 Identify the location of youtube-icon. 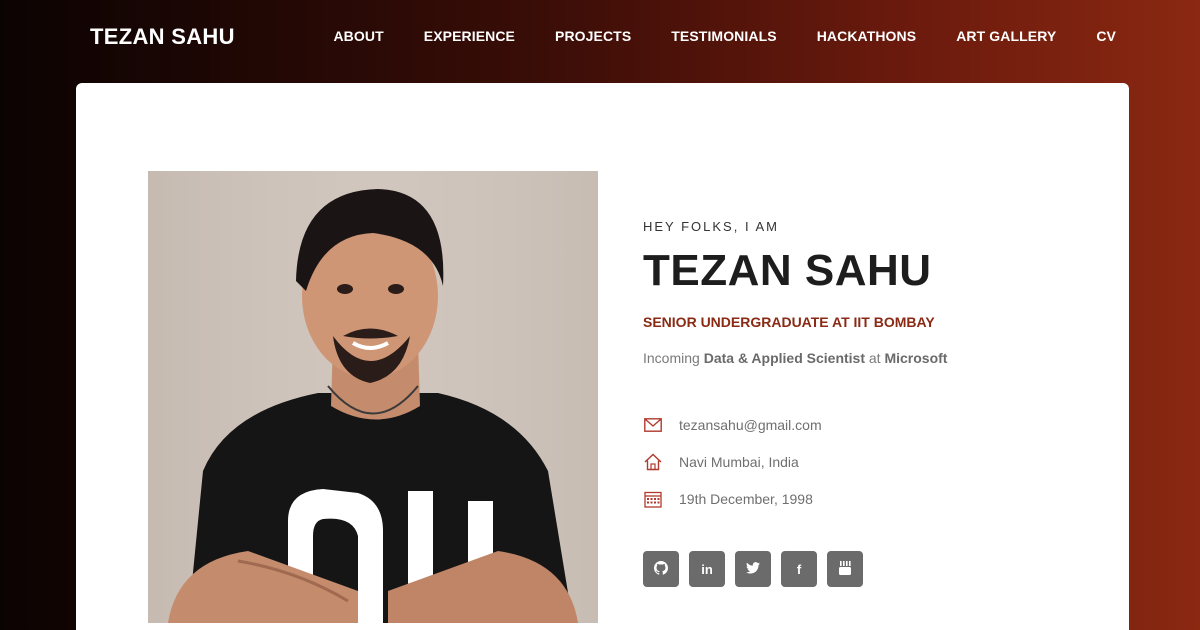
(845, 569).